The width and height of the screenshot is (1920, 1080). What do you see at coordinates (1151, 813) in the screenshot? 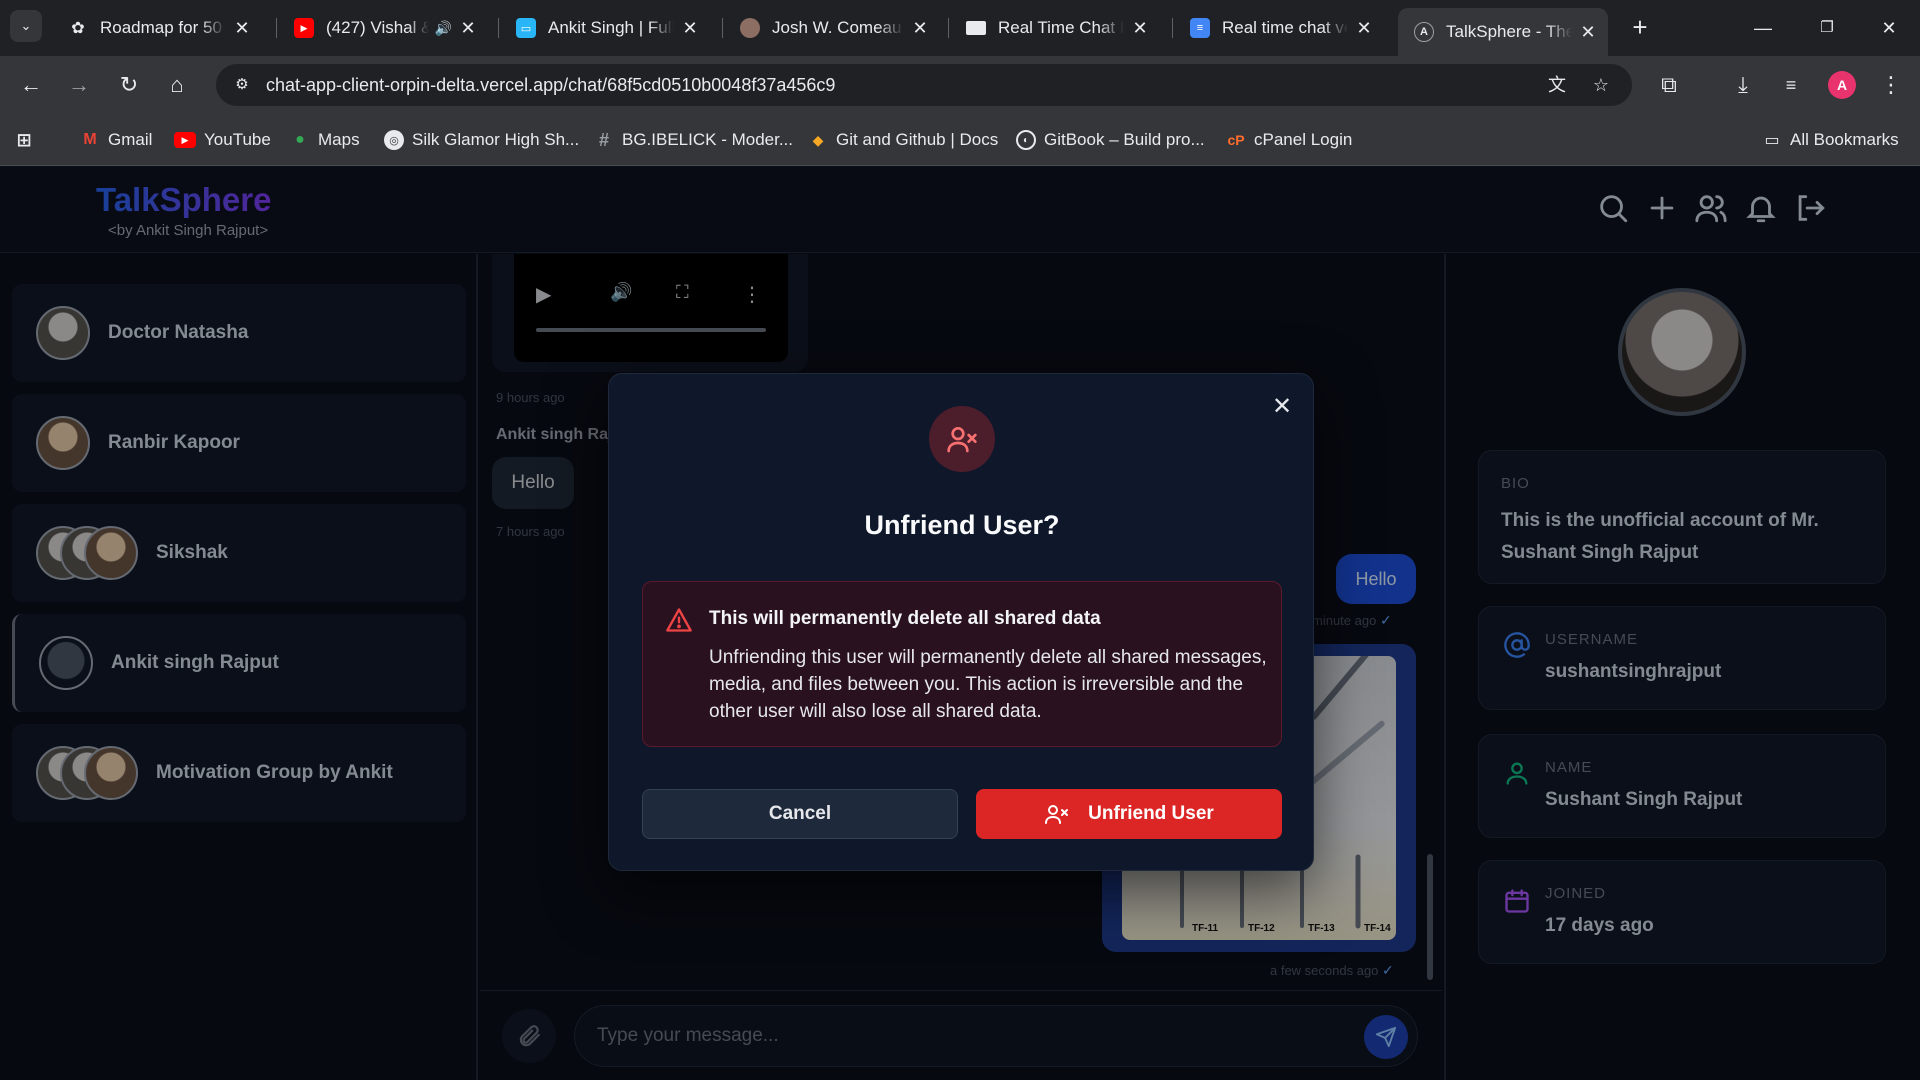
I see `unfriend-label: Unfriend User` at bounding box center [1151, 813].